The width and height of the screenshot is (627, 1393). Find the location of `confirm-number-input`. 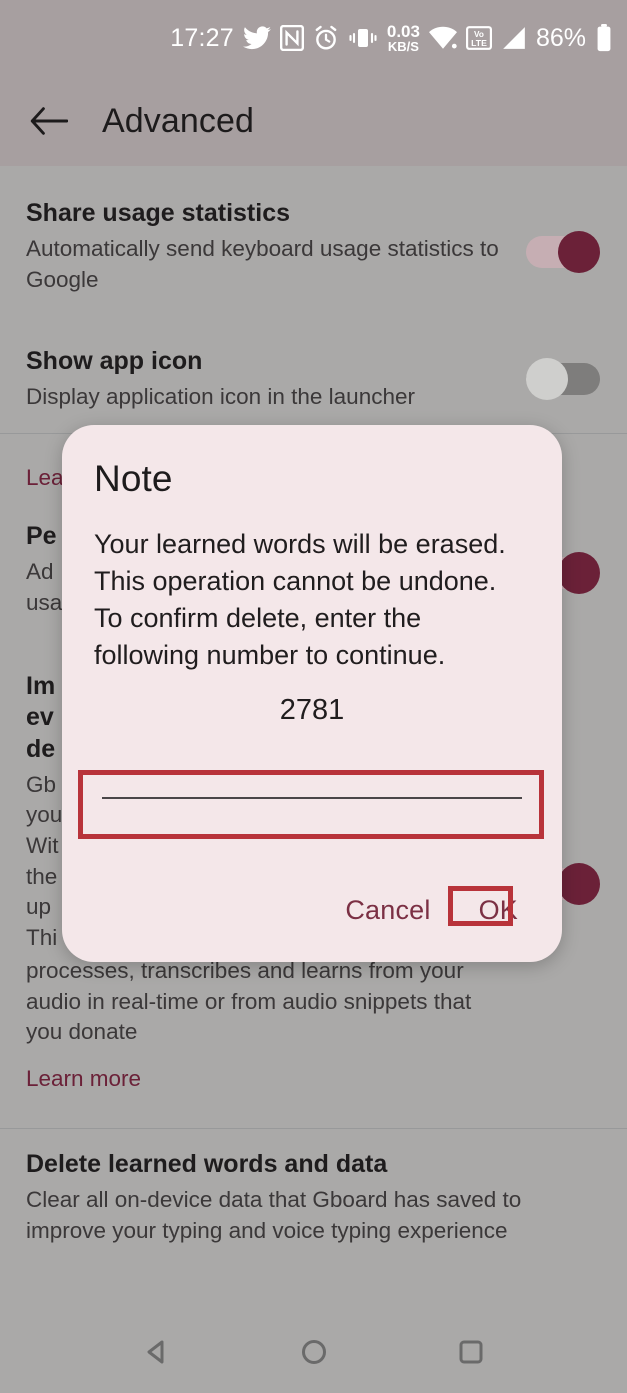

confirm-number-input is located at coordinates (312, 770).